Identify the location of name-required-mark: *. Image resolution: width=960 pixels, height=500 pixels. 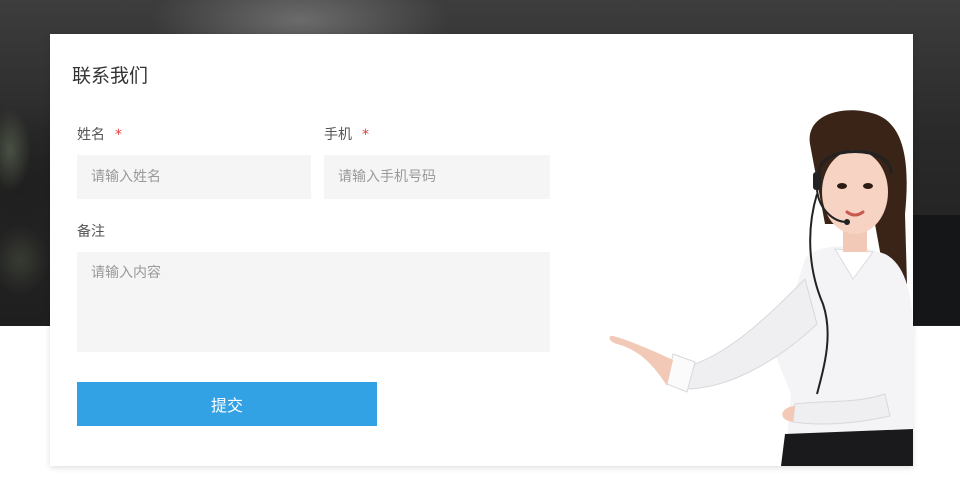
(118, 135).